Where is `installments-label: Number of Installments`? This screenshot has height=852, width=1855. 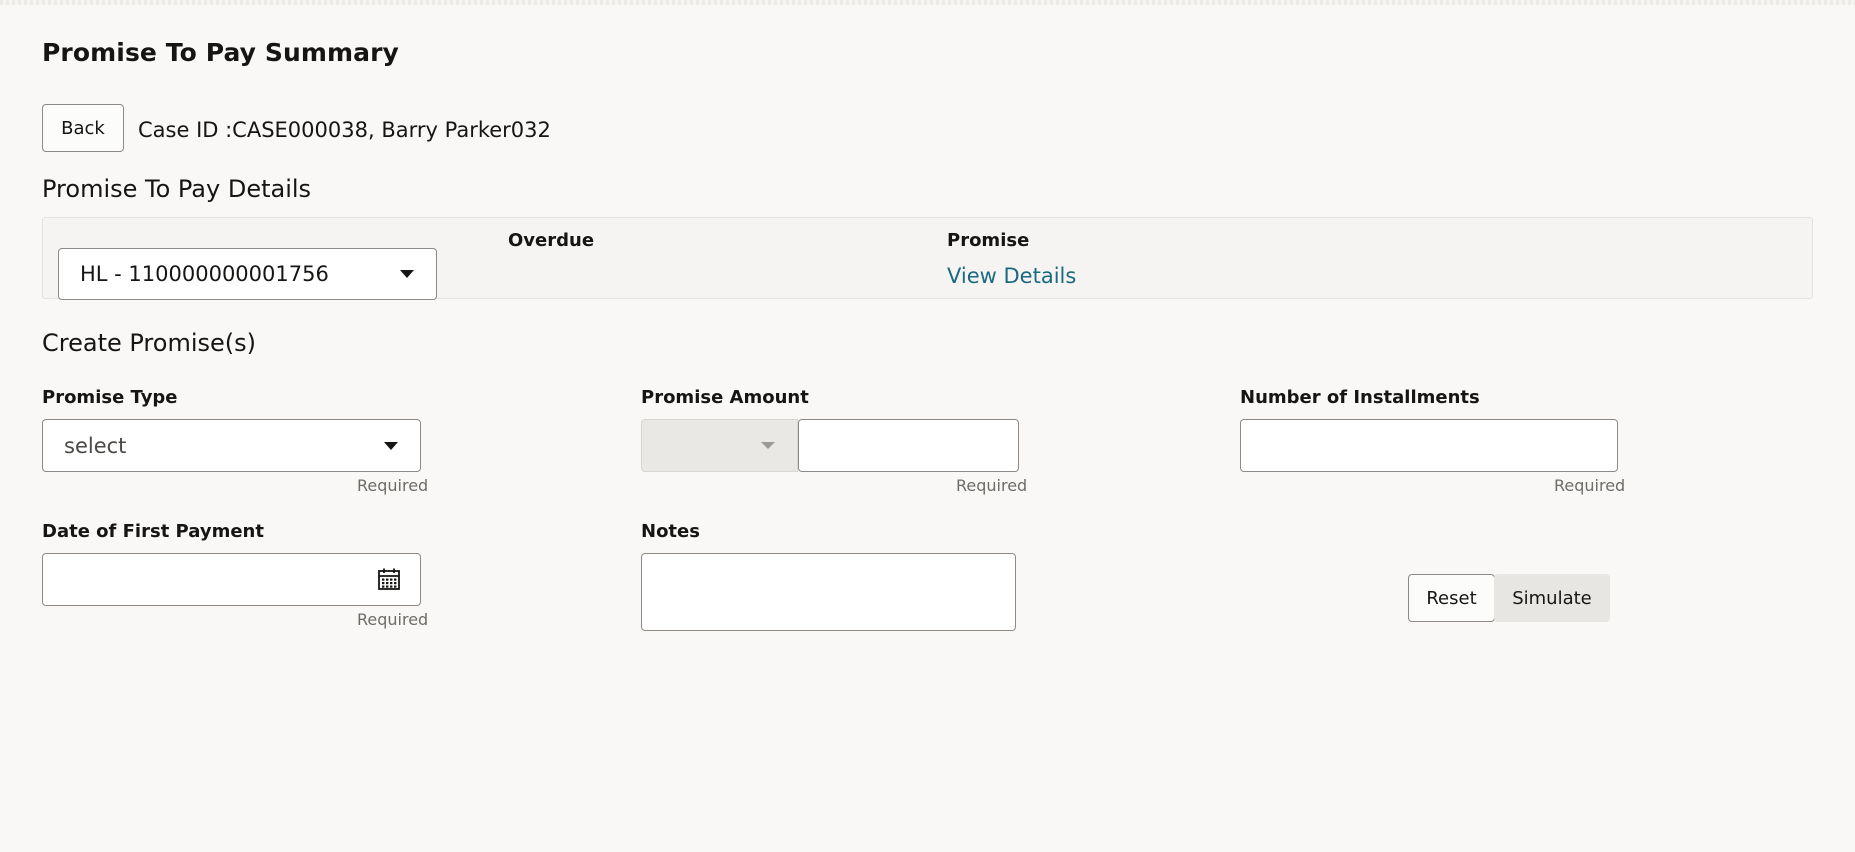 installments-label: Number of Installments is located at coordinates (1360, 397).